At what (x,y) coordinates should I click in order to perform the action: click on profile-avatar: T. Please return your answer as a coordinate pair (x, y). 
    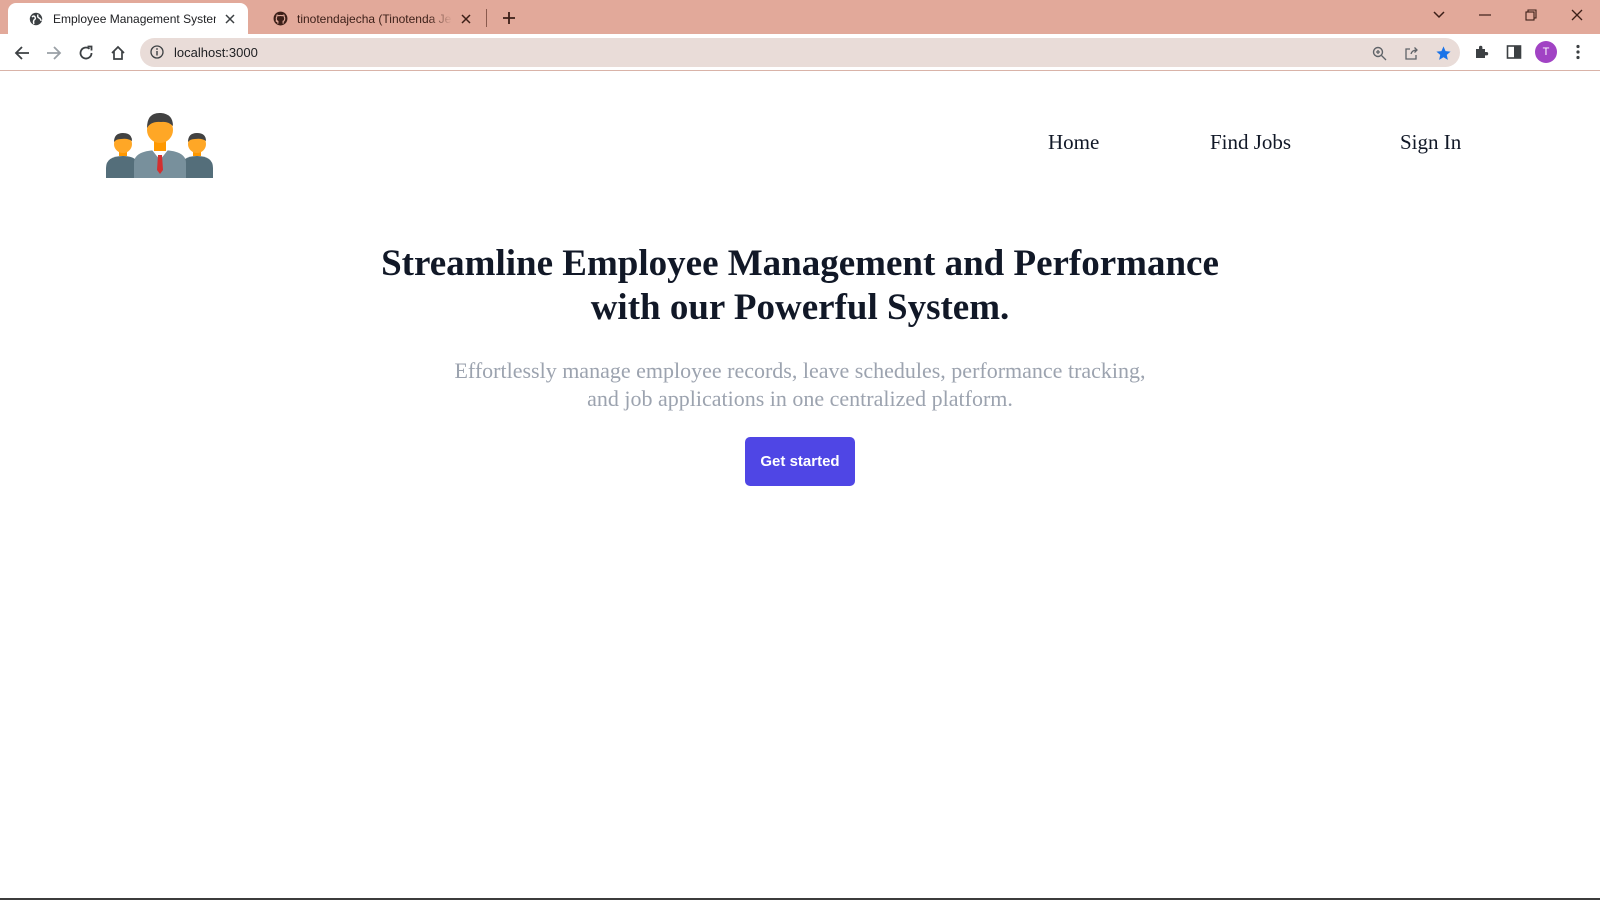
    Looking at the image, I should click on (1546, 52).